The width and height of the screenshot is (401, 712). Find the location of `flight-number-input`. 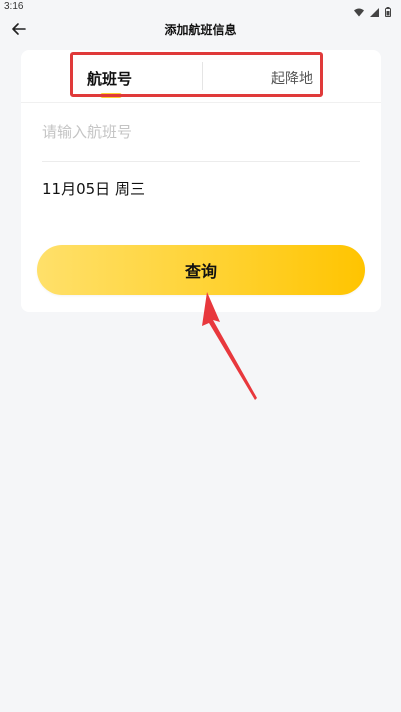

flight-number-input is located at coordinates (201, 132).